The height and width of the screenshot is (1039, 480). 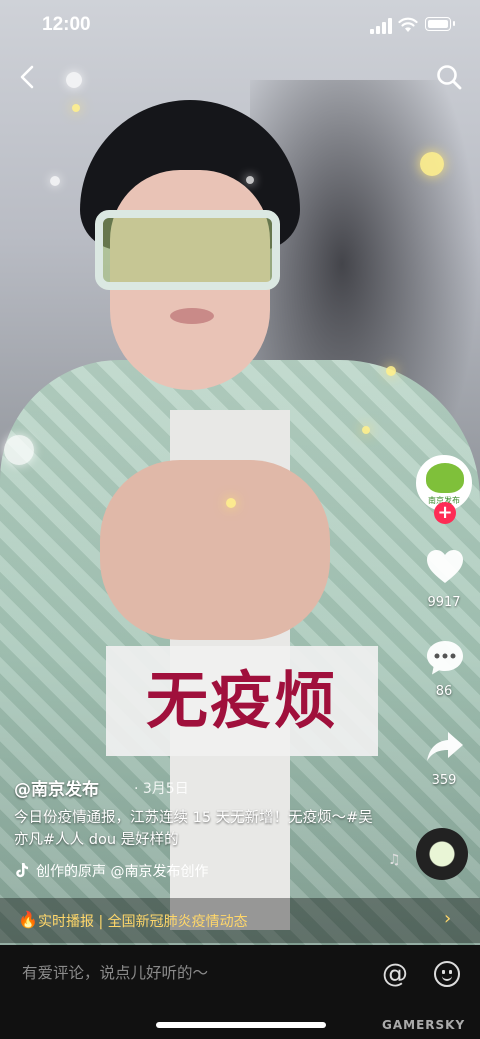 What do you see at coordinates (241, 1025) in the screenshot?
I see `home-indicator` at bounding box center [241, 1025].